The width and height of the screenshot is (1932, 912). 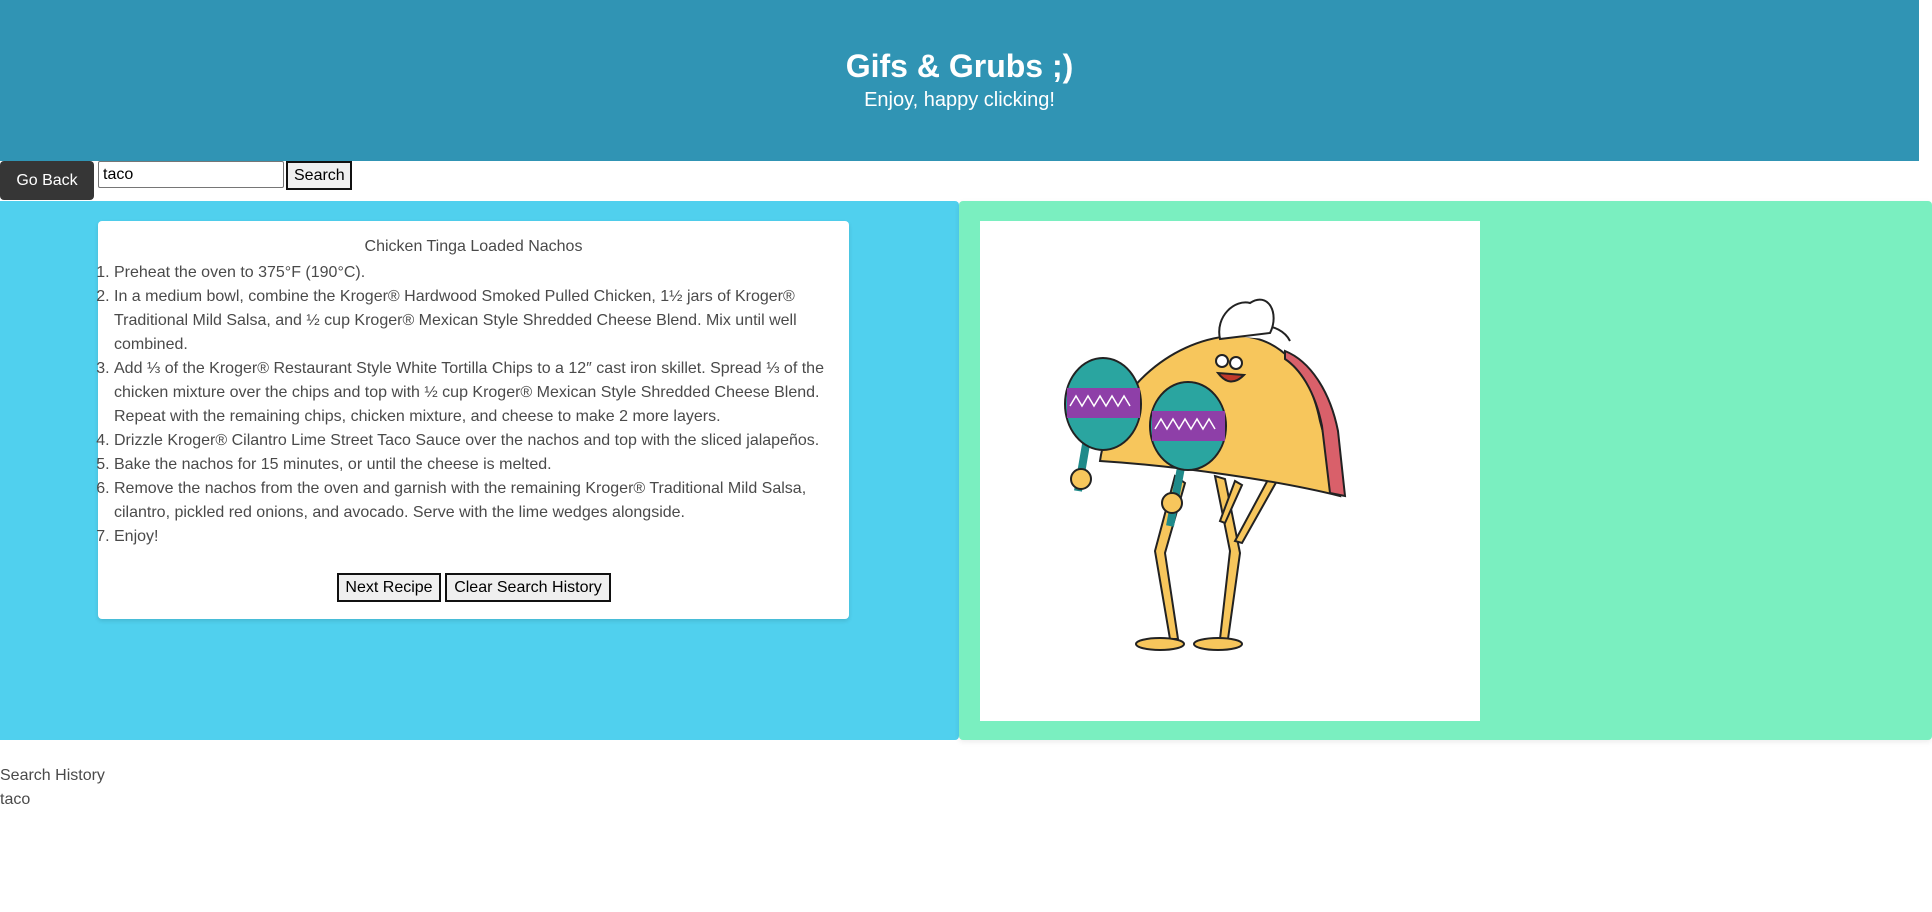 What do you see at coordinates (191, 174) in the screenshot?
I see `search-input` at bounding box center [191, 174].